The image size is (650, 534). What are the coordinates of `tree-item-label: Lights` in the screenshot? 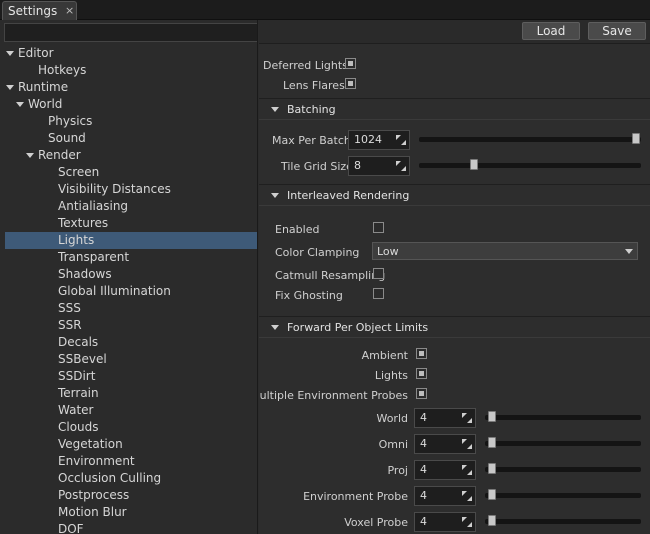 It's located at (76, 240).